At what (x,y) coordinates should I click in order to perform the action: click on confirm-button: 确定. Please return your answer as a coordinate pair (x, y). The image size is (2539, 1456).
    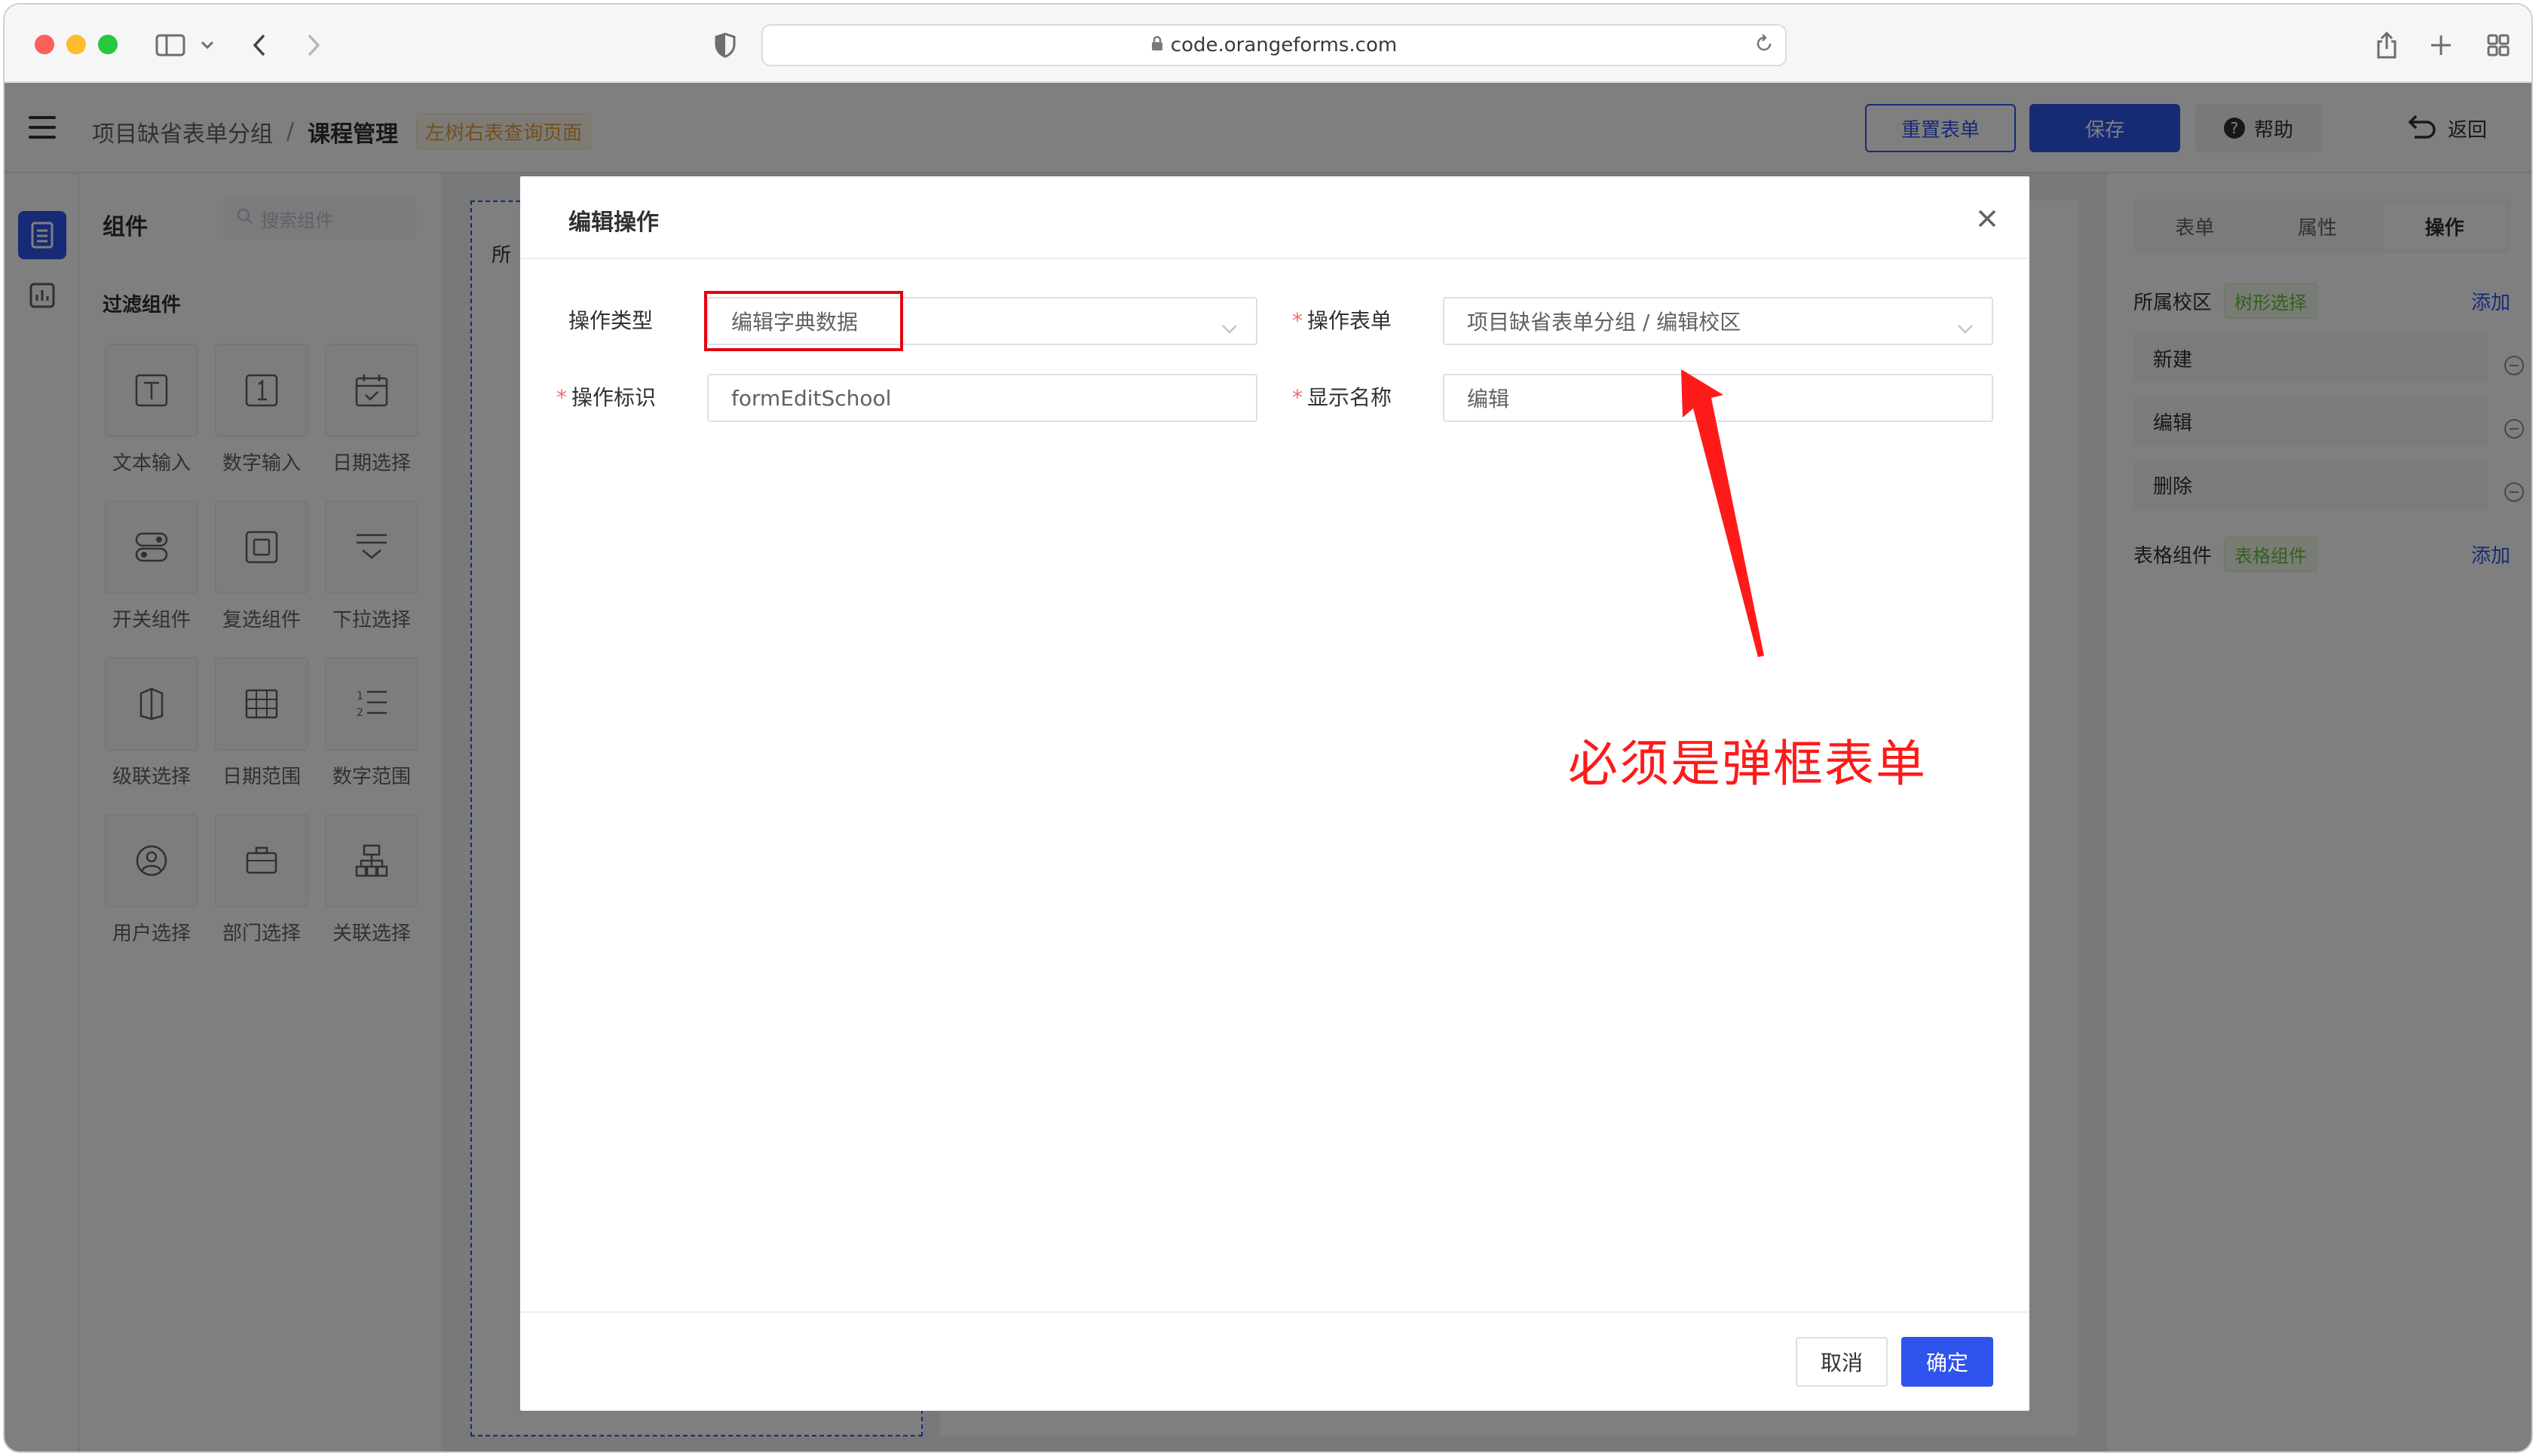
    Looking at the image, I should click on (1947, 1362).